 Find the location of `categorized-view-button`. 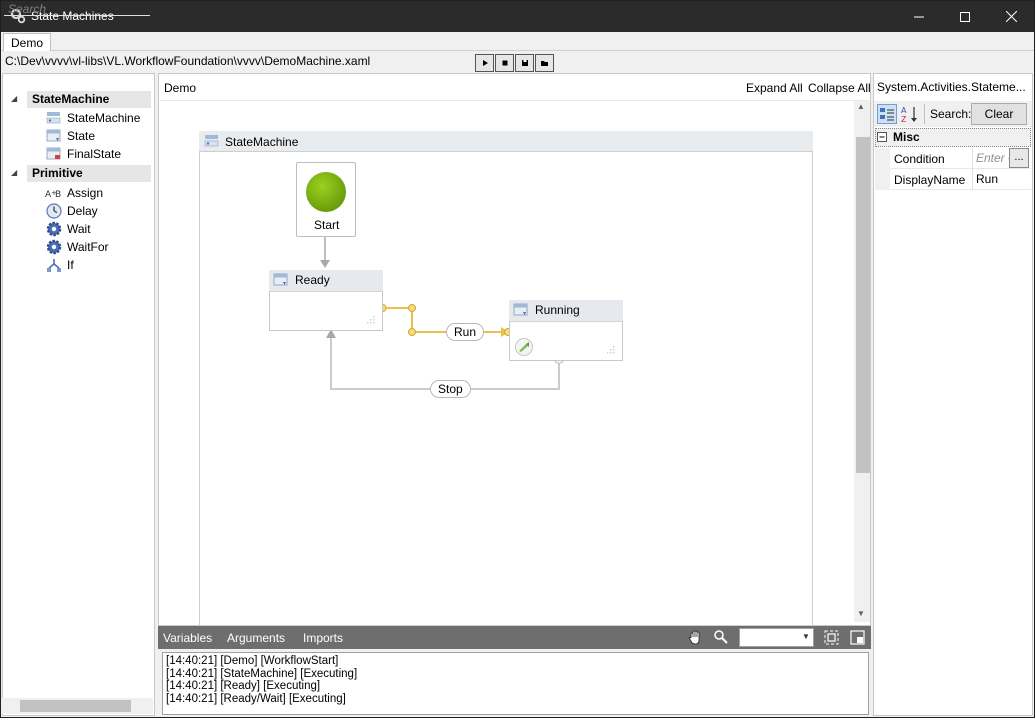

categorized-view-button is located at coordinates (887, 114).